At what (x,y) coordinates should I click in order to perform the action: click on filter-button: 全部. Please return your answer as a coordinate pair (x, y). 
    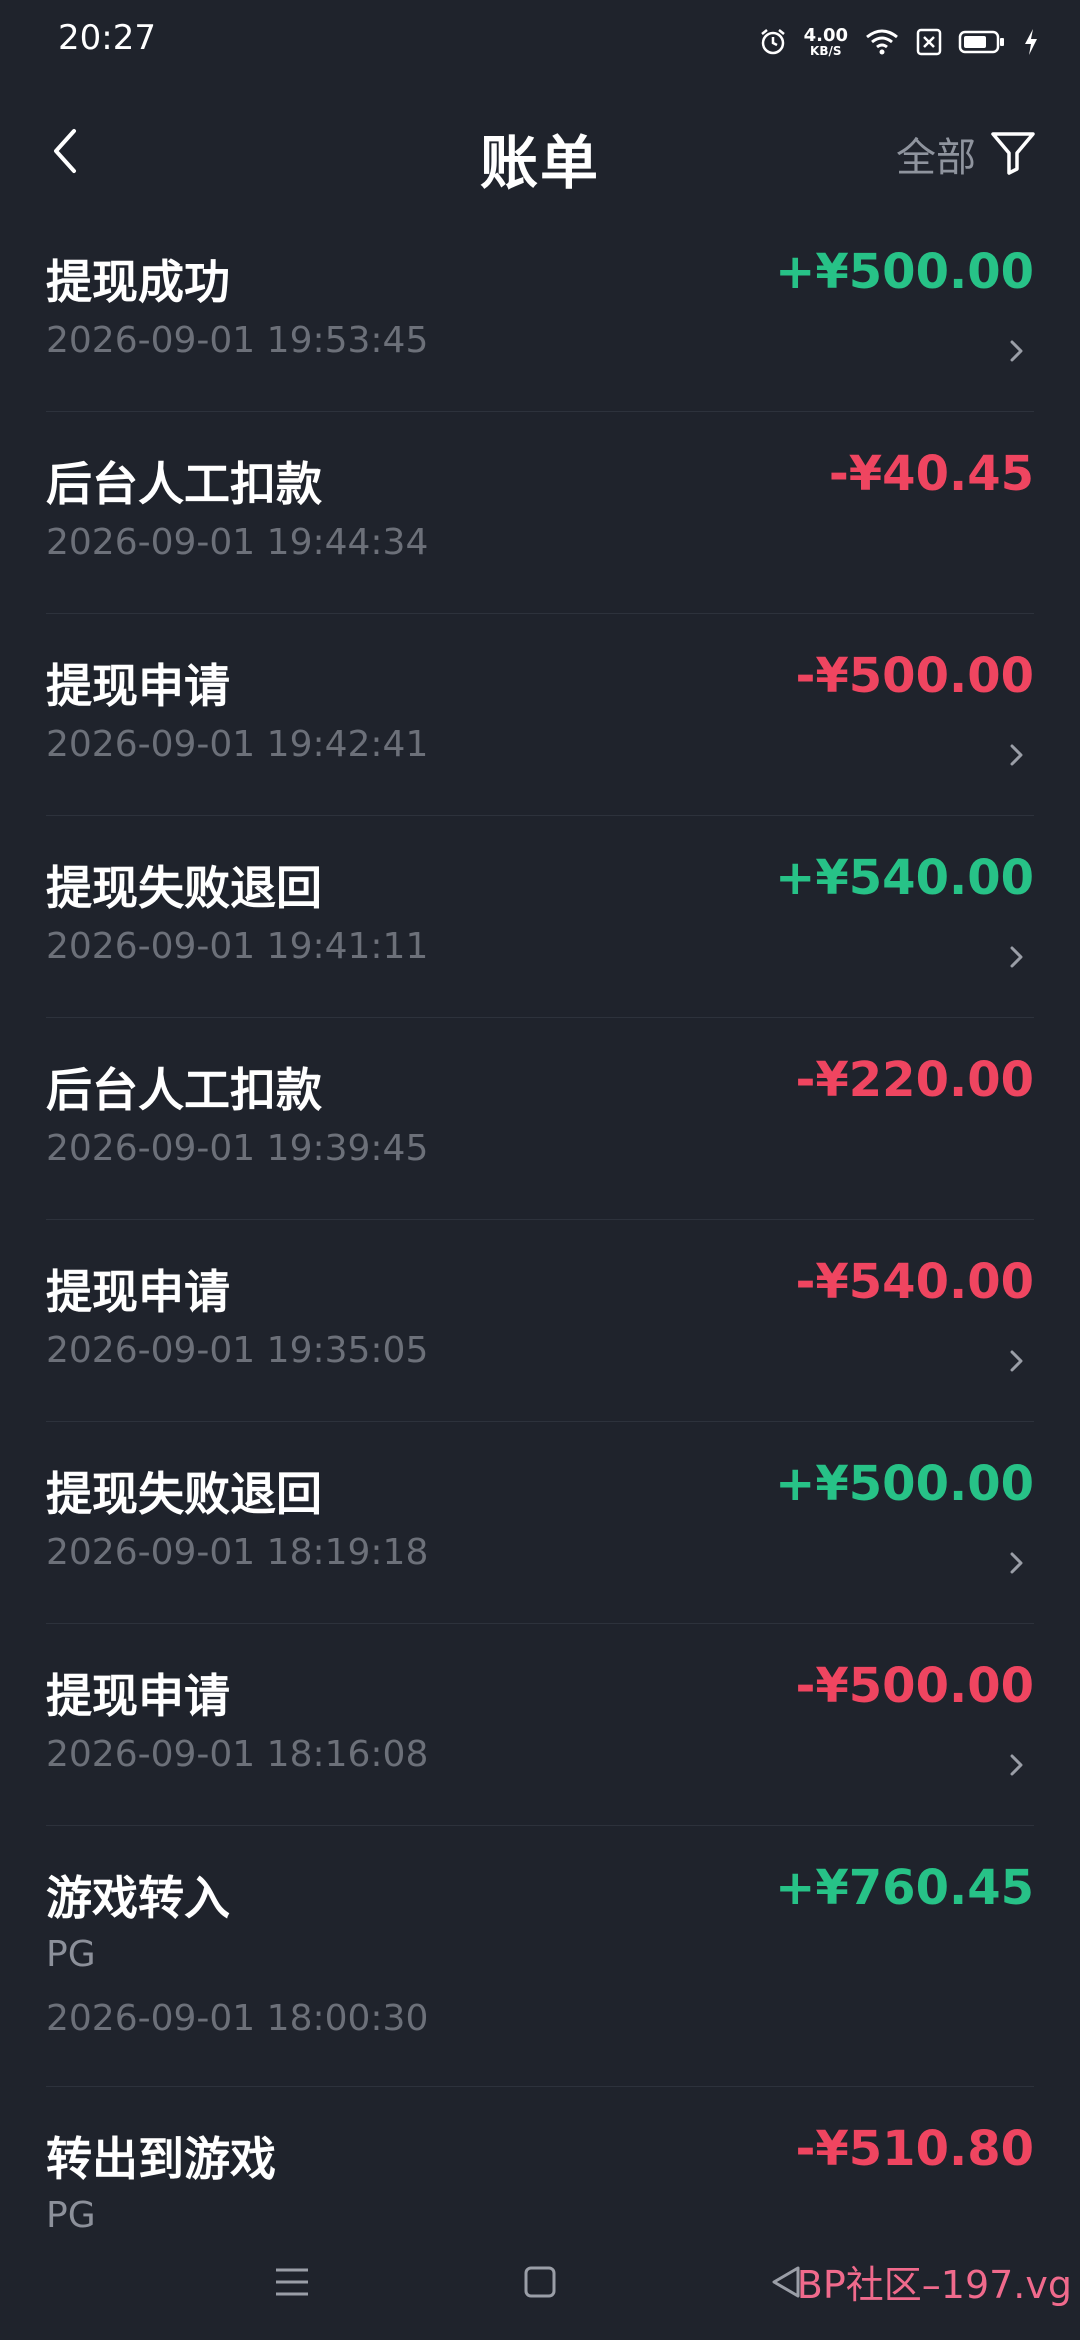
    Looking at the image, I should click on (966, 154).